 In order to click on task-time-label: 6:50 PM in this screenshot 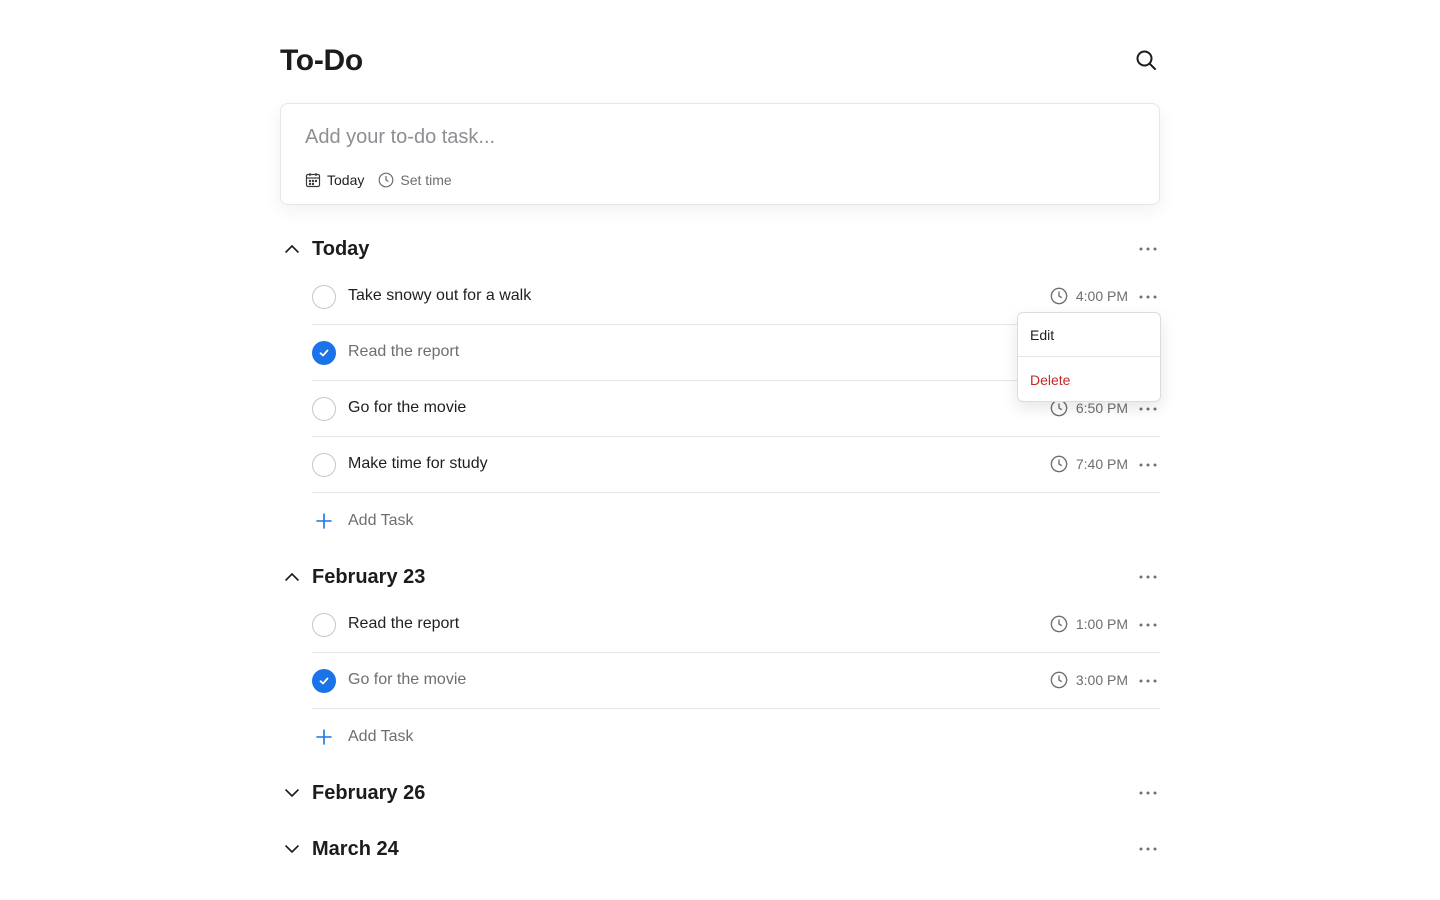, I will do `click(1101, 408)`.